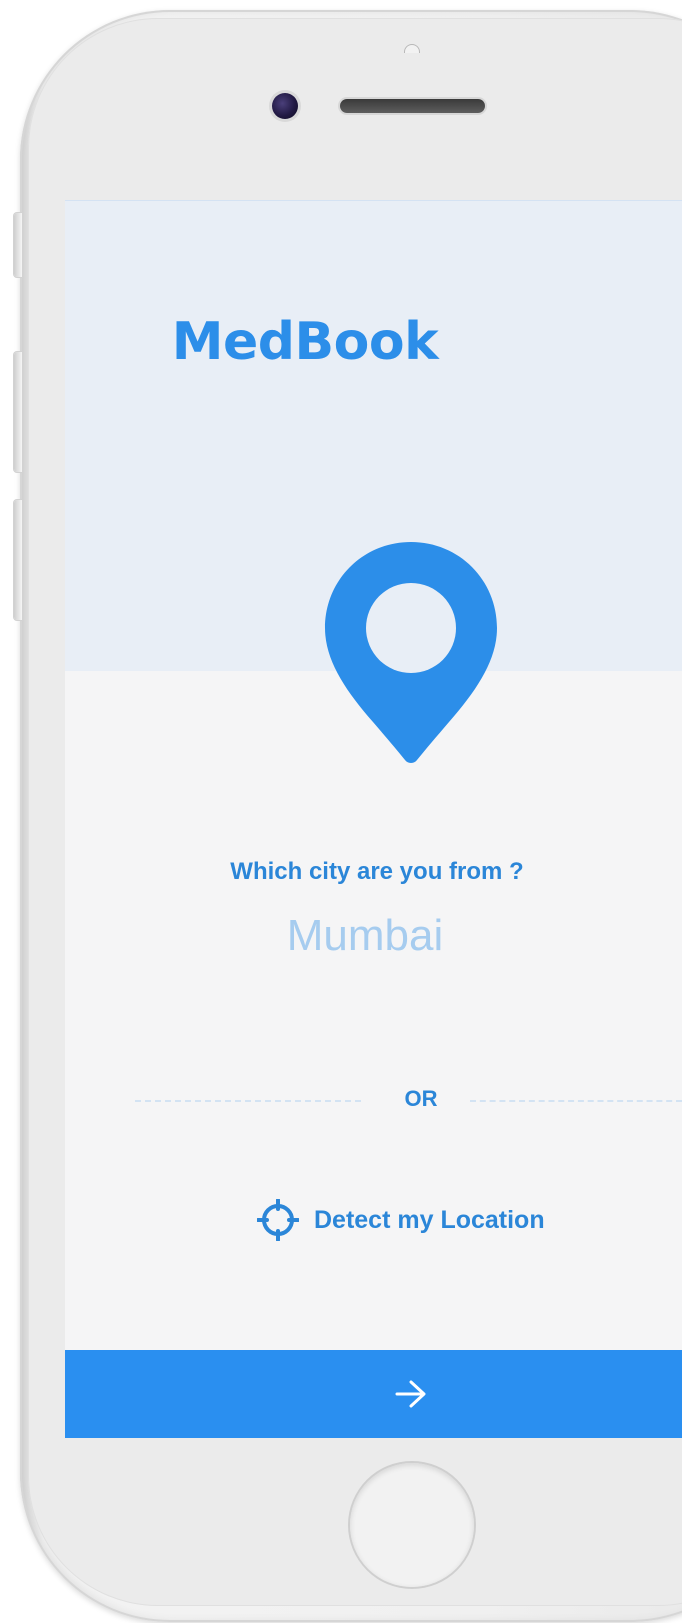 The width and height of the screenshot is (682, 1623). Describe the element at coordinates (365, 936) in the screenshot. I see `city-input` at that location.